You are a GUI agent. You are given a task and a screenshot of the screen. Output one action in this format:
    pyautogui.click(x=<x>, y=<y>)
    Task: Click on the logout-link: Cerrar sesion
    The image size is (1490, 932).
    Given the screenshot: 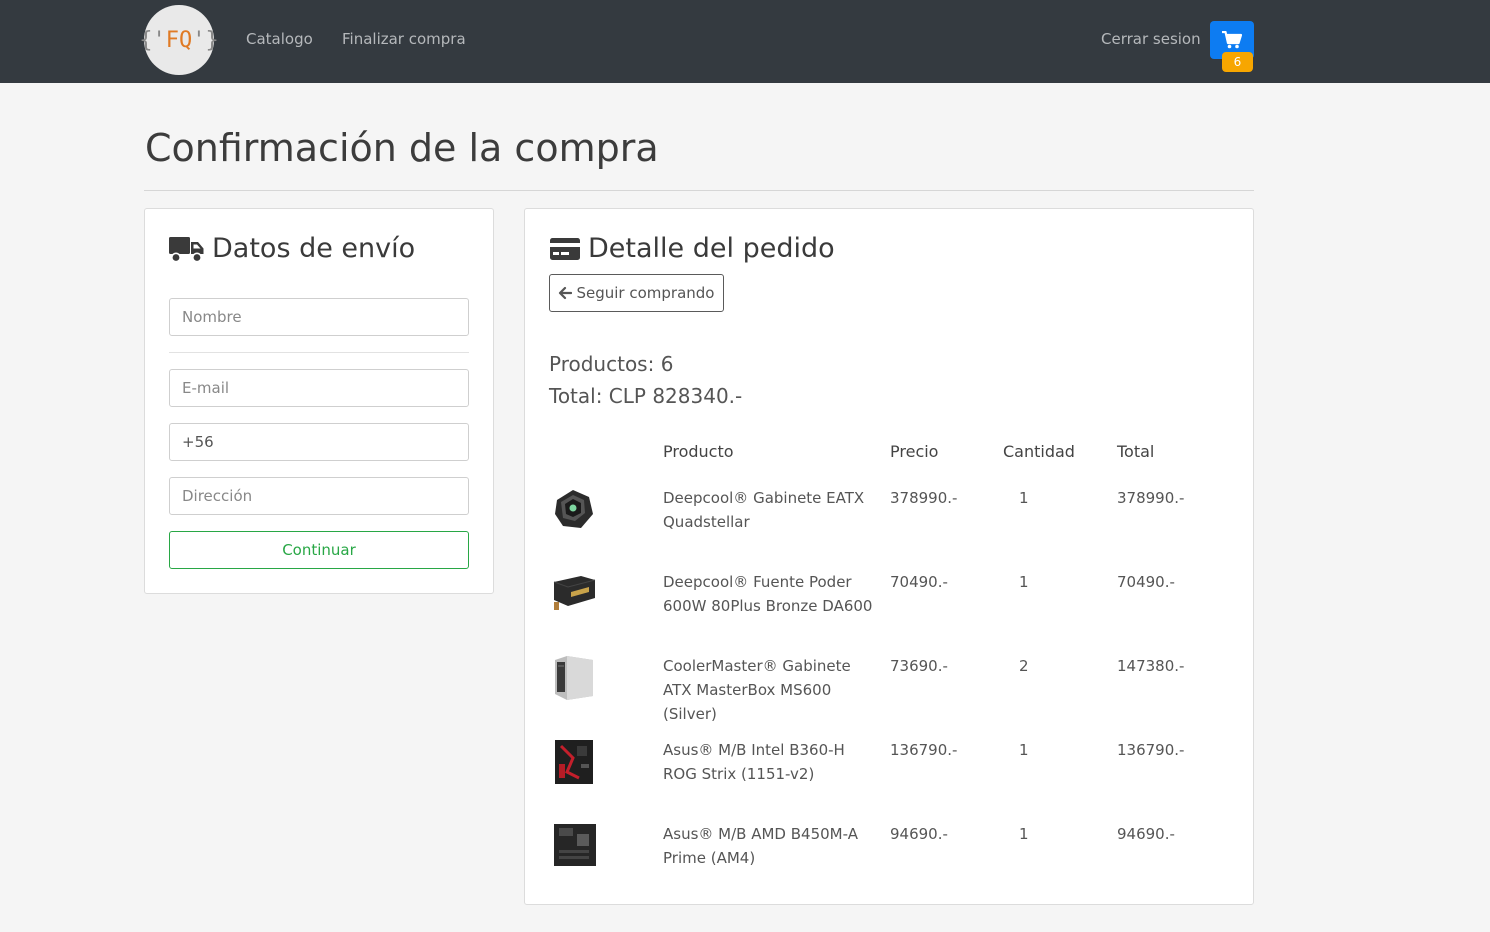 What is the action you would take?
    pyautogui.click(x=1151, y=39)
    